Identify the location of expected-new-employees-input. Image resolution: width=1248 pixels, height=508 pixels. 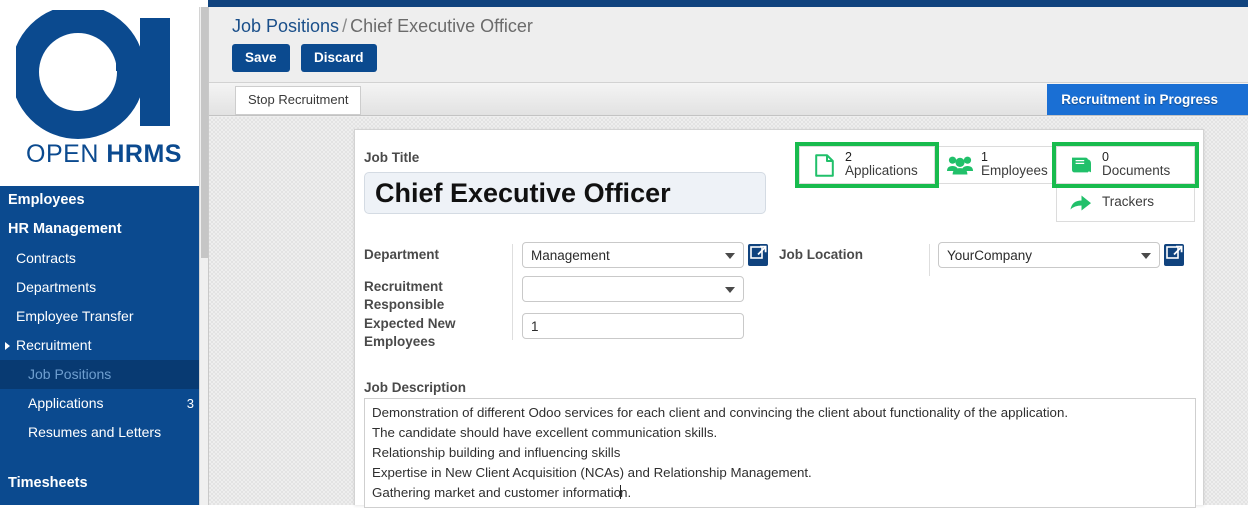
(633, 326).